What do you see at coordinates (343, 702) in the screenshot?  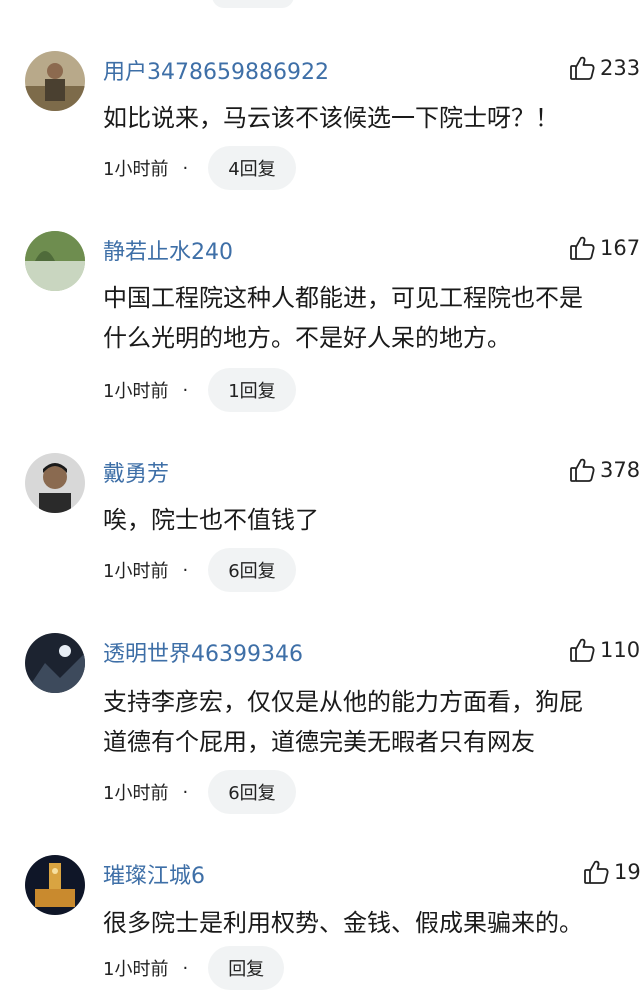 I see `comment-line: 支持李彦宏，仅仅是从他的能力方面看，狗屁` at bounding box center [343, 702].